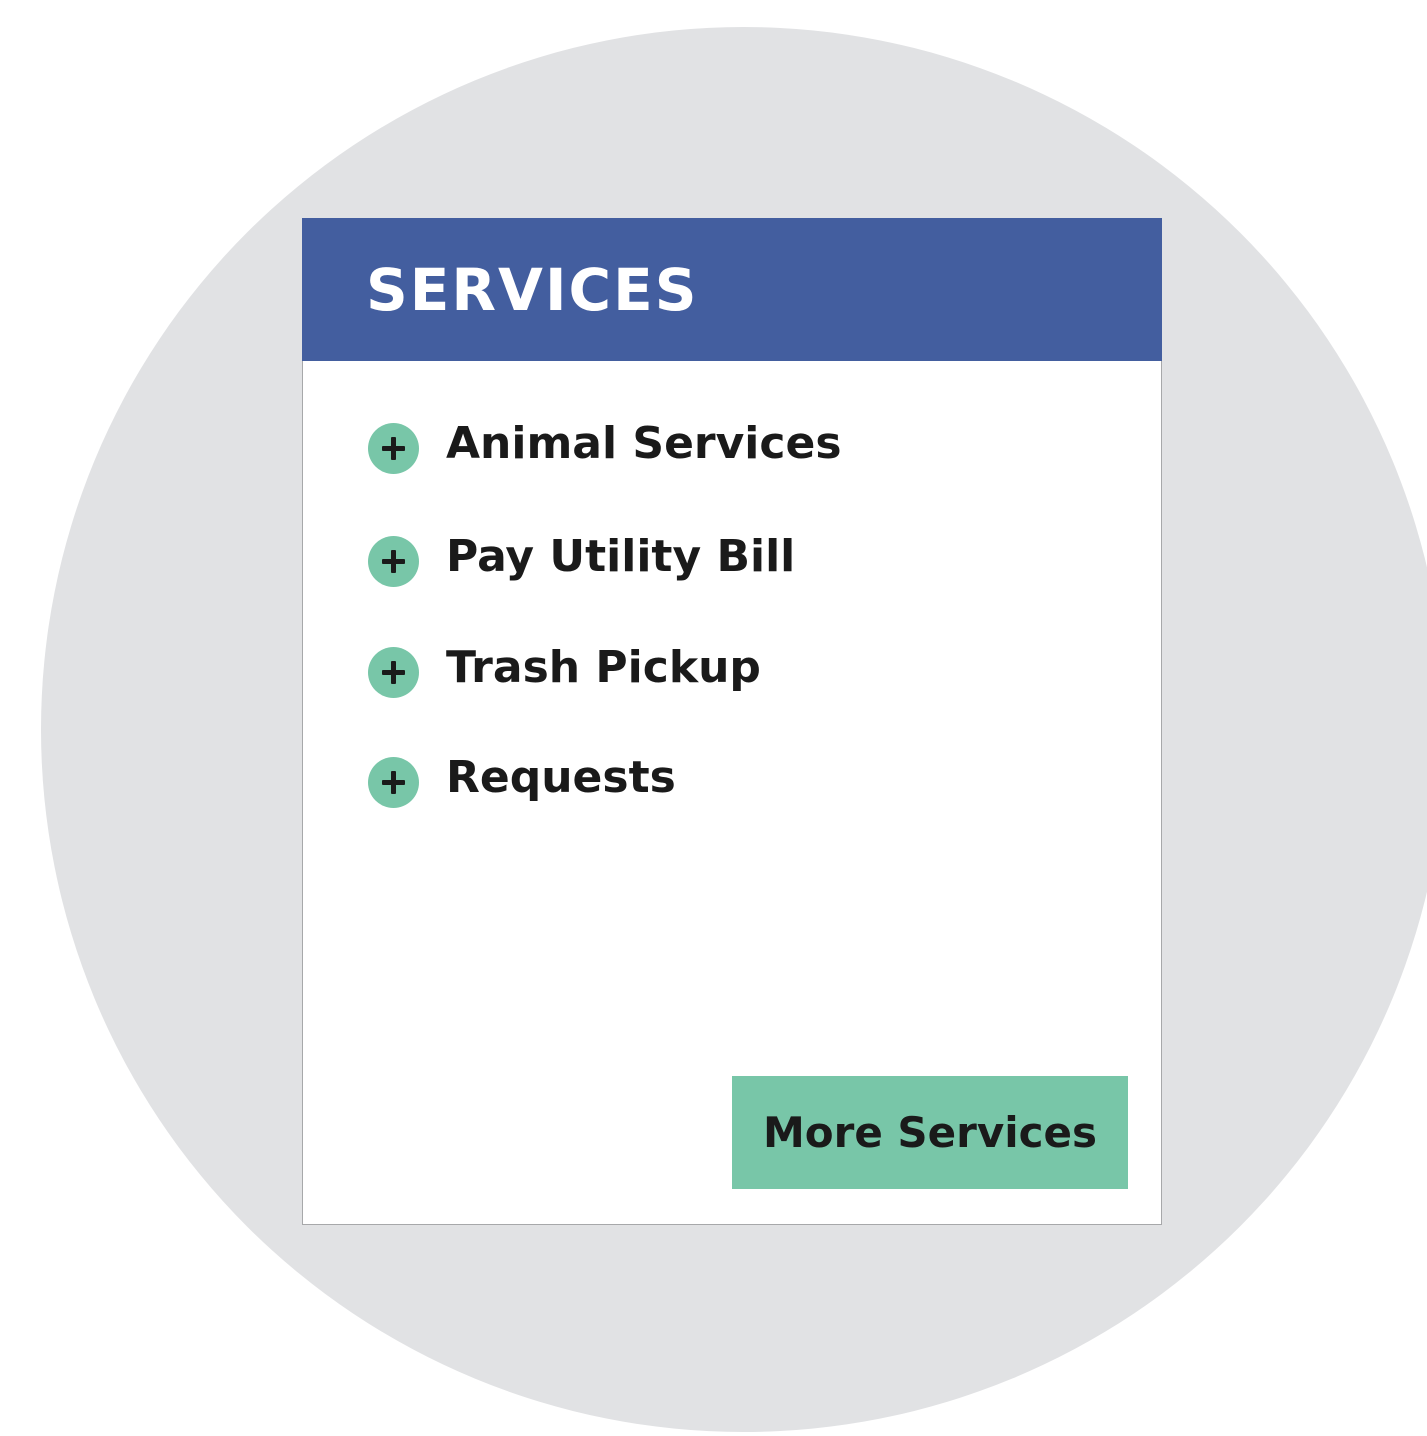 The width and height of the screenshot is (1427, 1436). I want to click on service-label: Pay Utility Bill, so click(620, 557).